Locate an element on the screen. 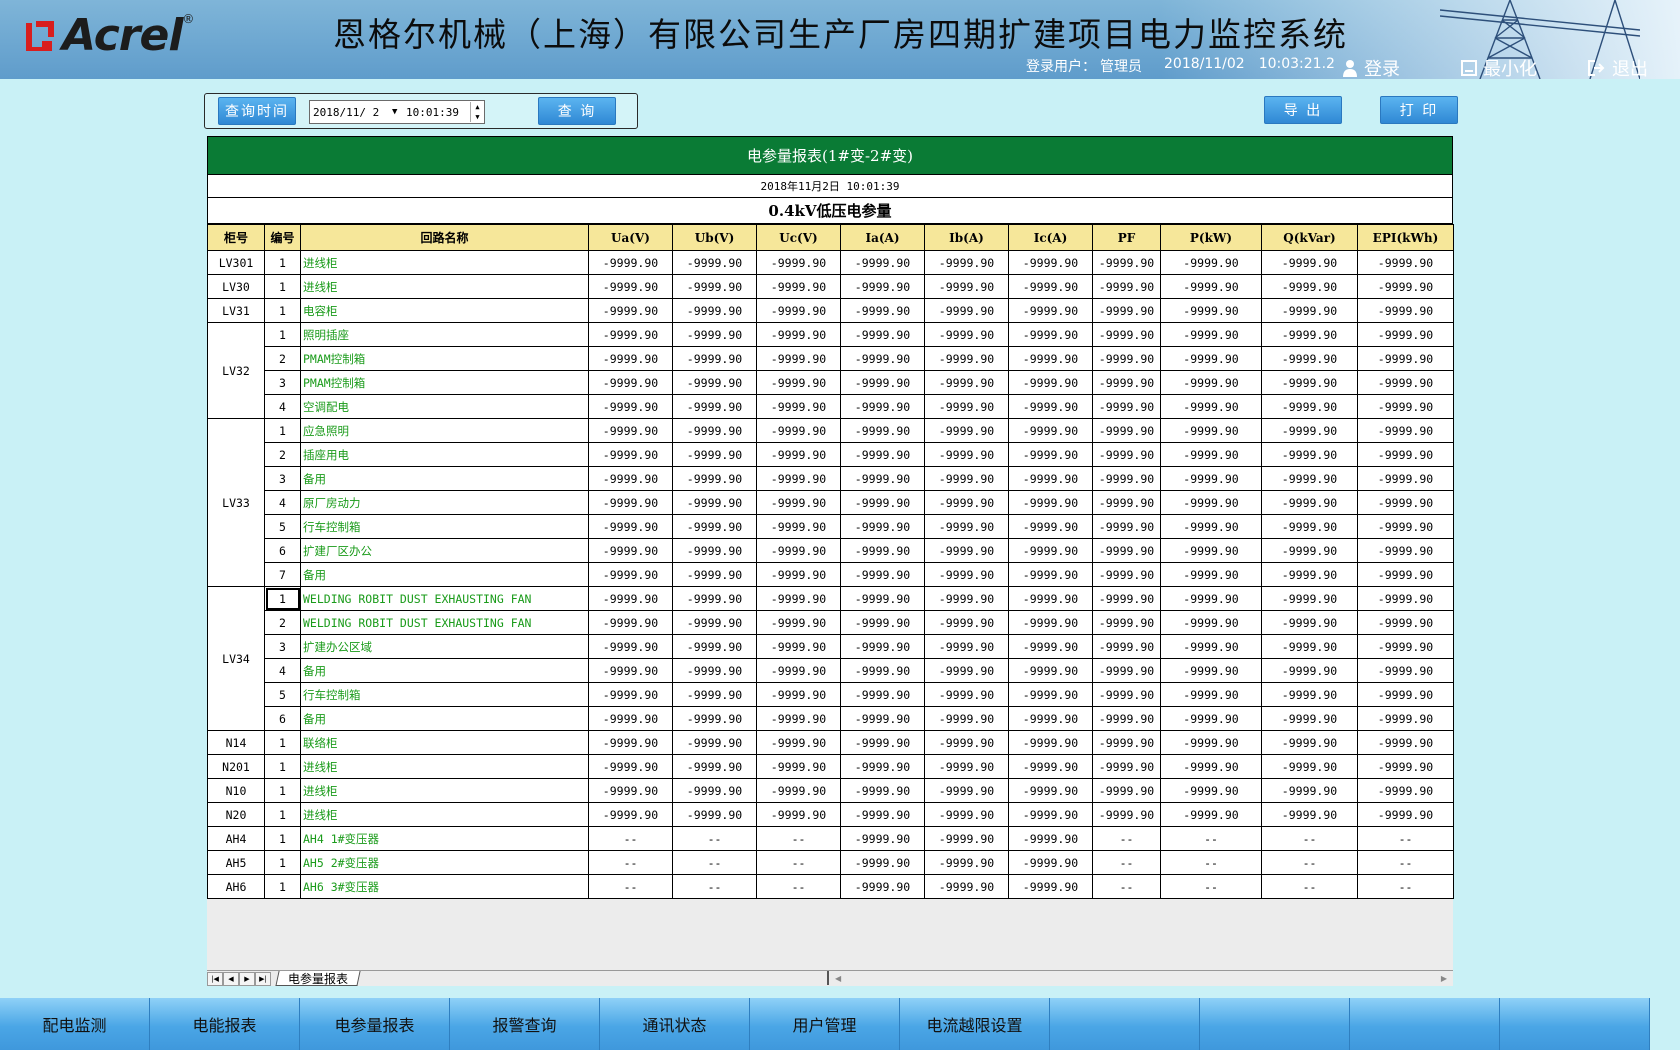  circuit-name-cell: 照明插座 is located at coordinates (444, 334).